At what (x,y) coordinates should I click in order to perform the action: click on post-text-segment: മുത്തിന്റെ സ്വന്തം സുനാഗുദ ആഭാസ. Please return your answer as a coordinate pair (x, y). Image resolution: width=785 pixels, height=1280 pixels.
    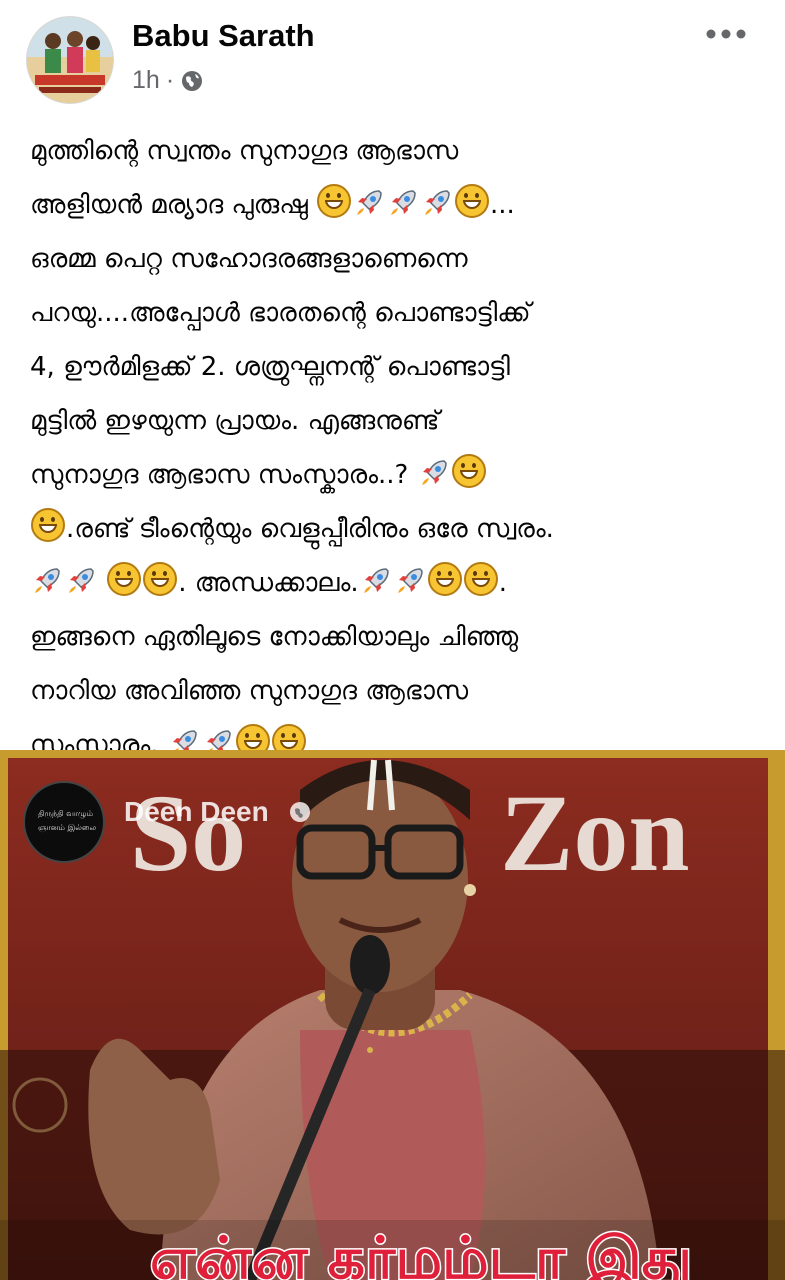
    Looking at the image, I should click on (244, 151).